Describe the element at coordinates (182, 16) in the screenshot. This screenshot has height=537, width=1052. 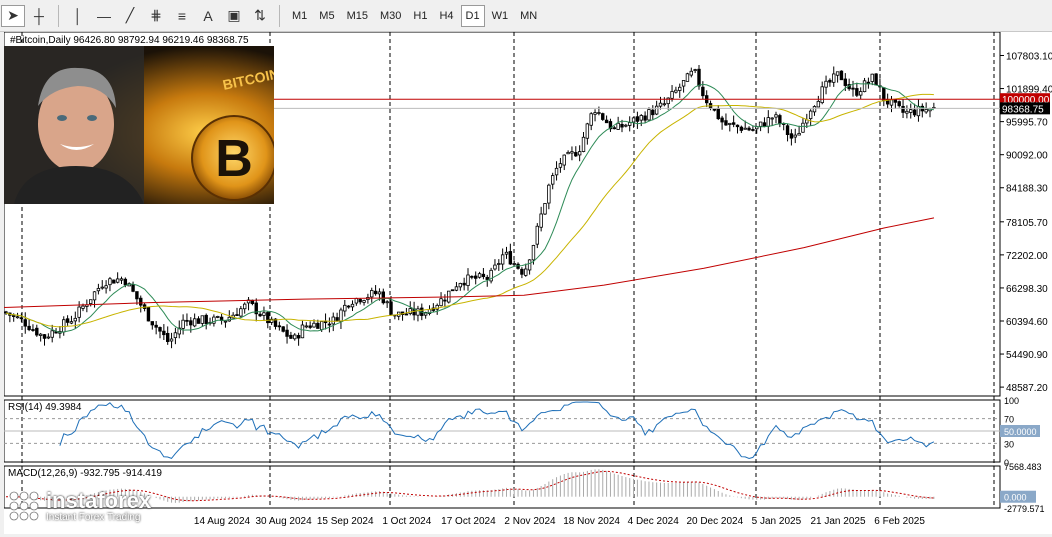
I see `channel-icon: ≡` at that location.